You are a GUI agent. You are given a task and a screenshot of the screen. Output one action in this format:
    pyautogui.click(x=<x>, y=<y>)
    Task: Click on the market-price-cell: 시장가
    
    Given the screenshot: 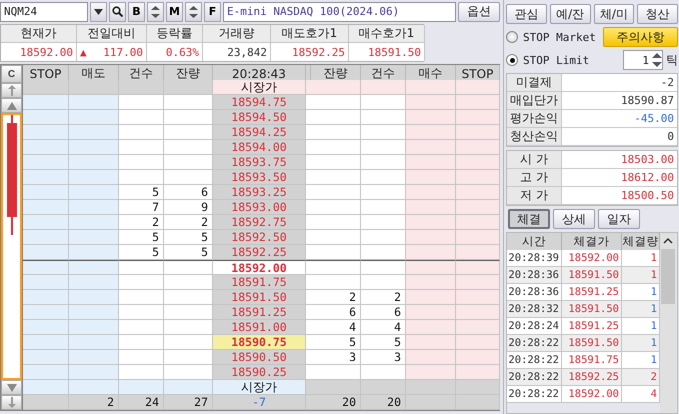 What is the action you would take?
    pyautogui.click(x=259, y=87)
    